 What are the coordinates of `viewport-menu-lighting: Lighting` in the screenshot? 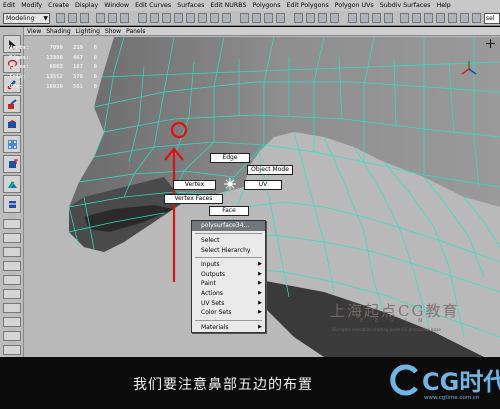 It's located at (88, 31).